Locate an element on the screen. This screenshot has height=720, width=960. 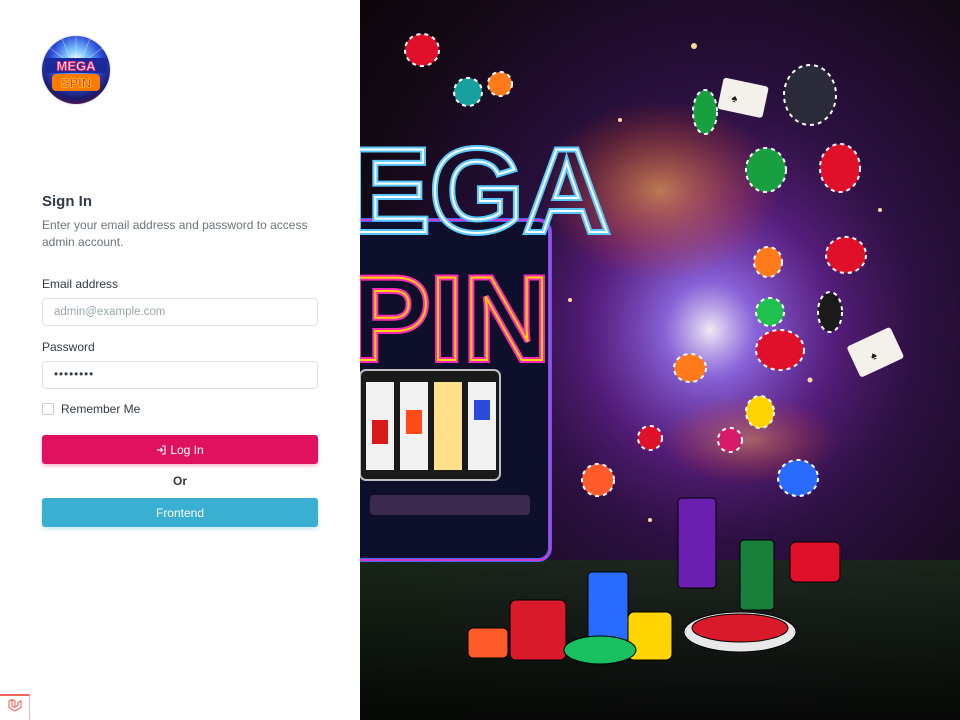
svg-text: MEGA is located at coordinates (77, 66).